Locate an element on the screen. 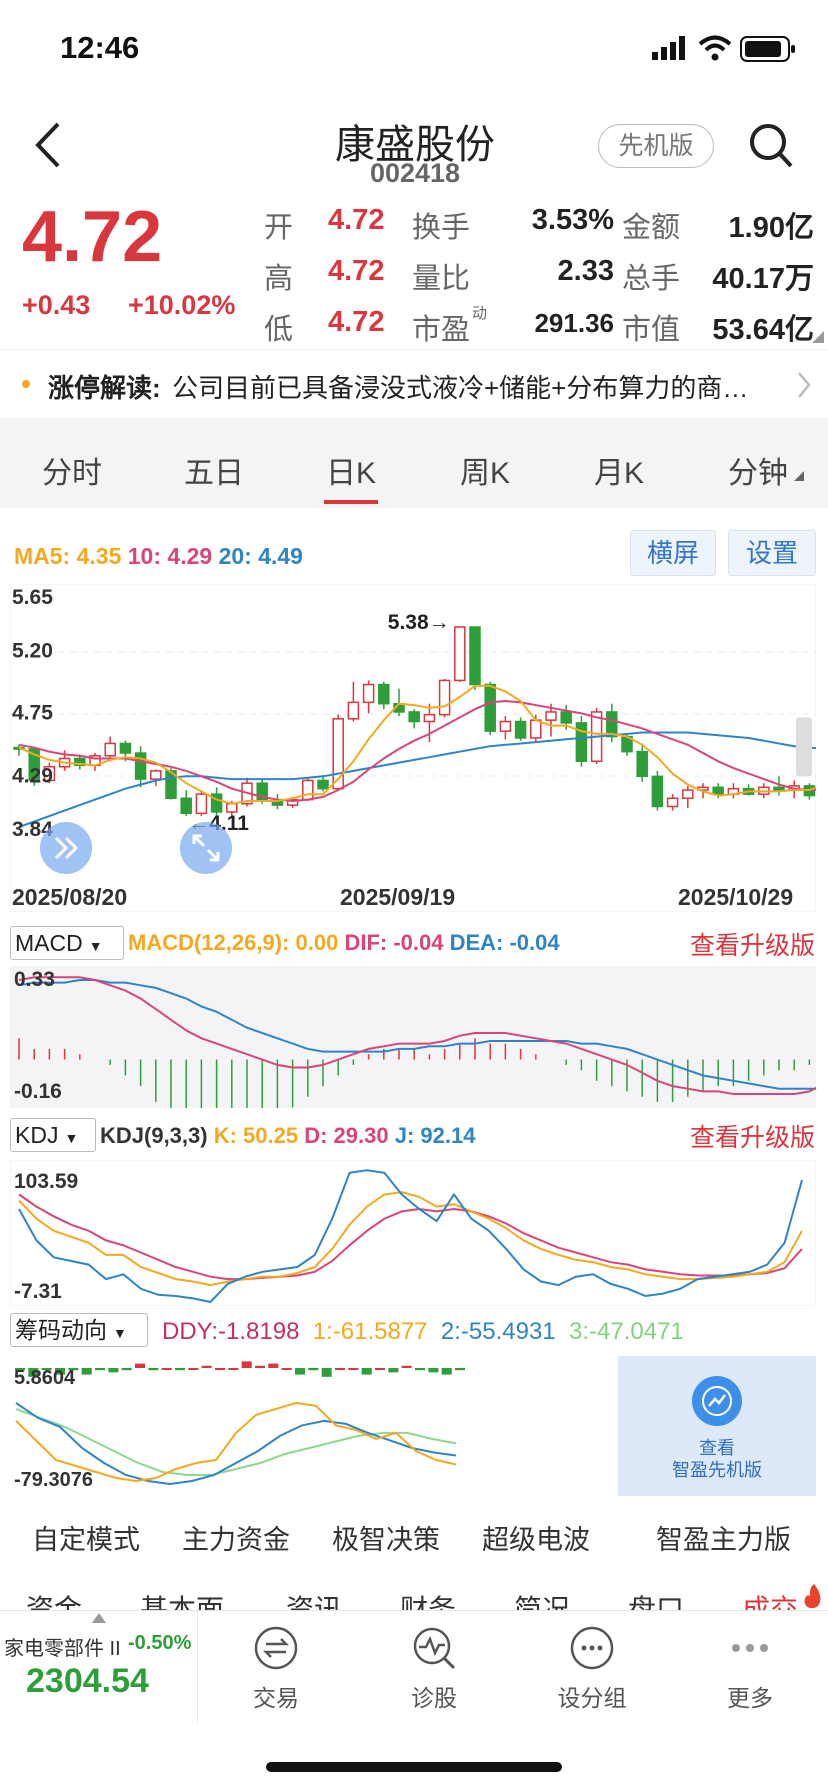 This screenshot has height=1792, width=828. chip-flow-chart: 5.8604 -79.3076 is located at coordinates (314, 1426).